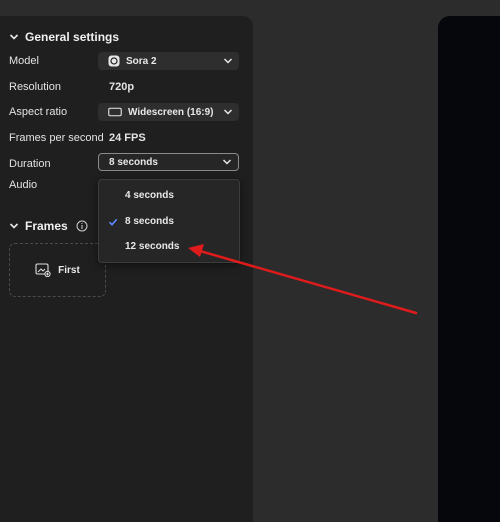 This screenshot has height=522, width=500. Describe the element at coordinates (122, 87) in the screenshot. I see `resolution-value: 720p` at that location.